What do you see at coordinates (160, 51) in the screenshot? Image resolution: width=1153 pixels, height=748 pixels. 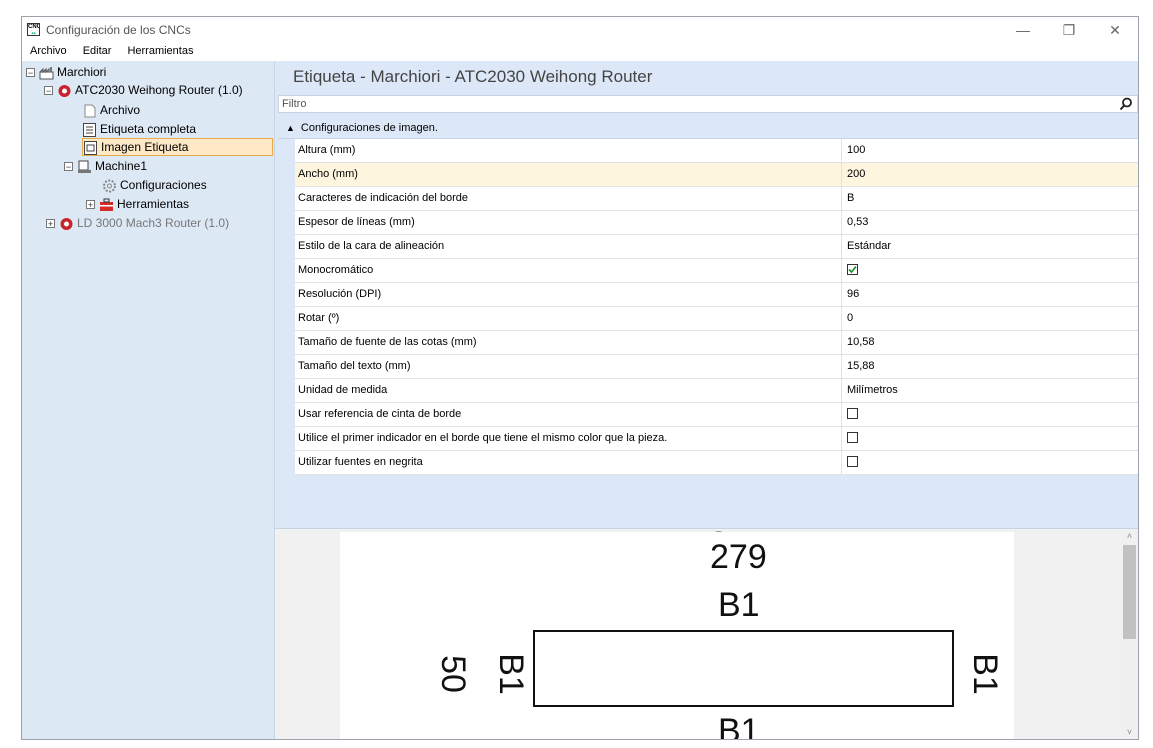 I see `menu-herramientas: Herramientas` at bounding box center [160, 51].